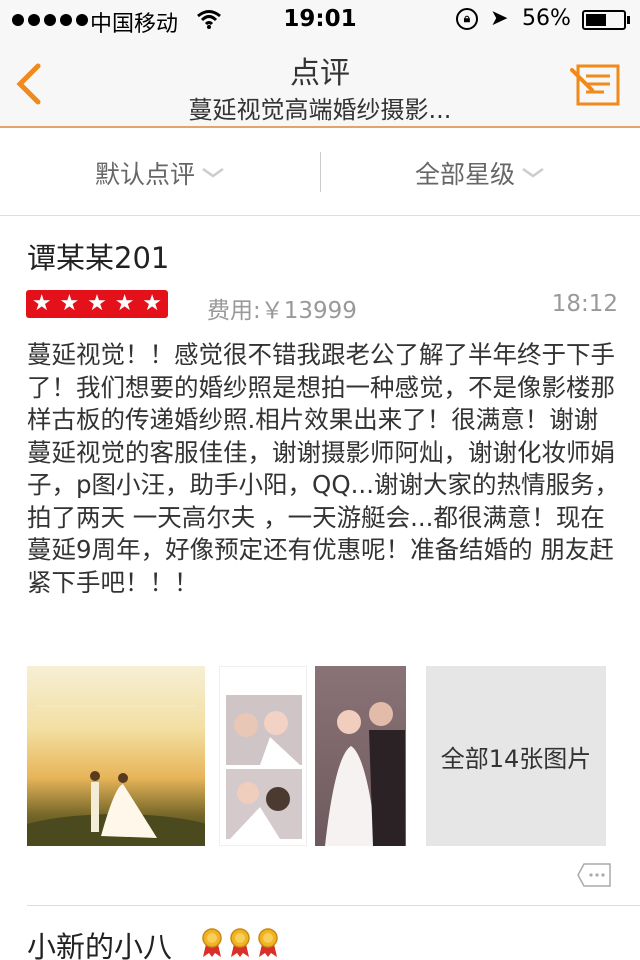 This screenshot has height=960, width=640. Describe the element at coordinates (333, 905) in the screenshot. I see `review-divider` at that location.